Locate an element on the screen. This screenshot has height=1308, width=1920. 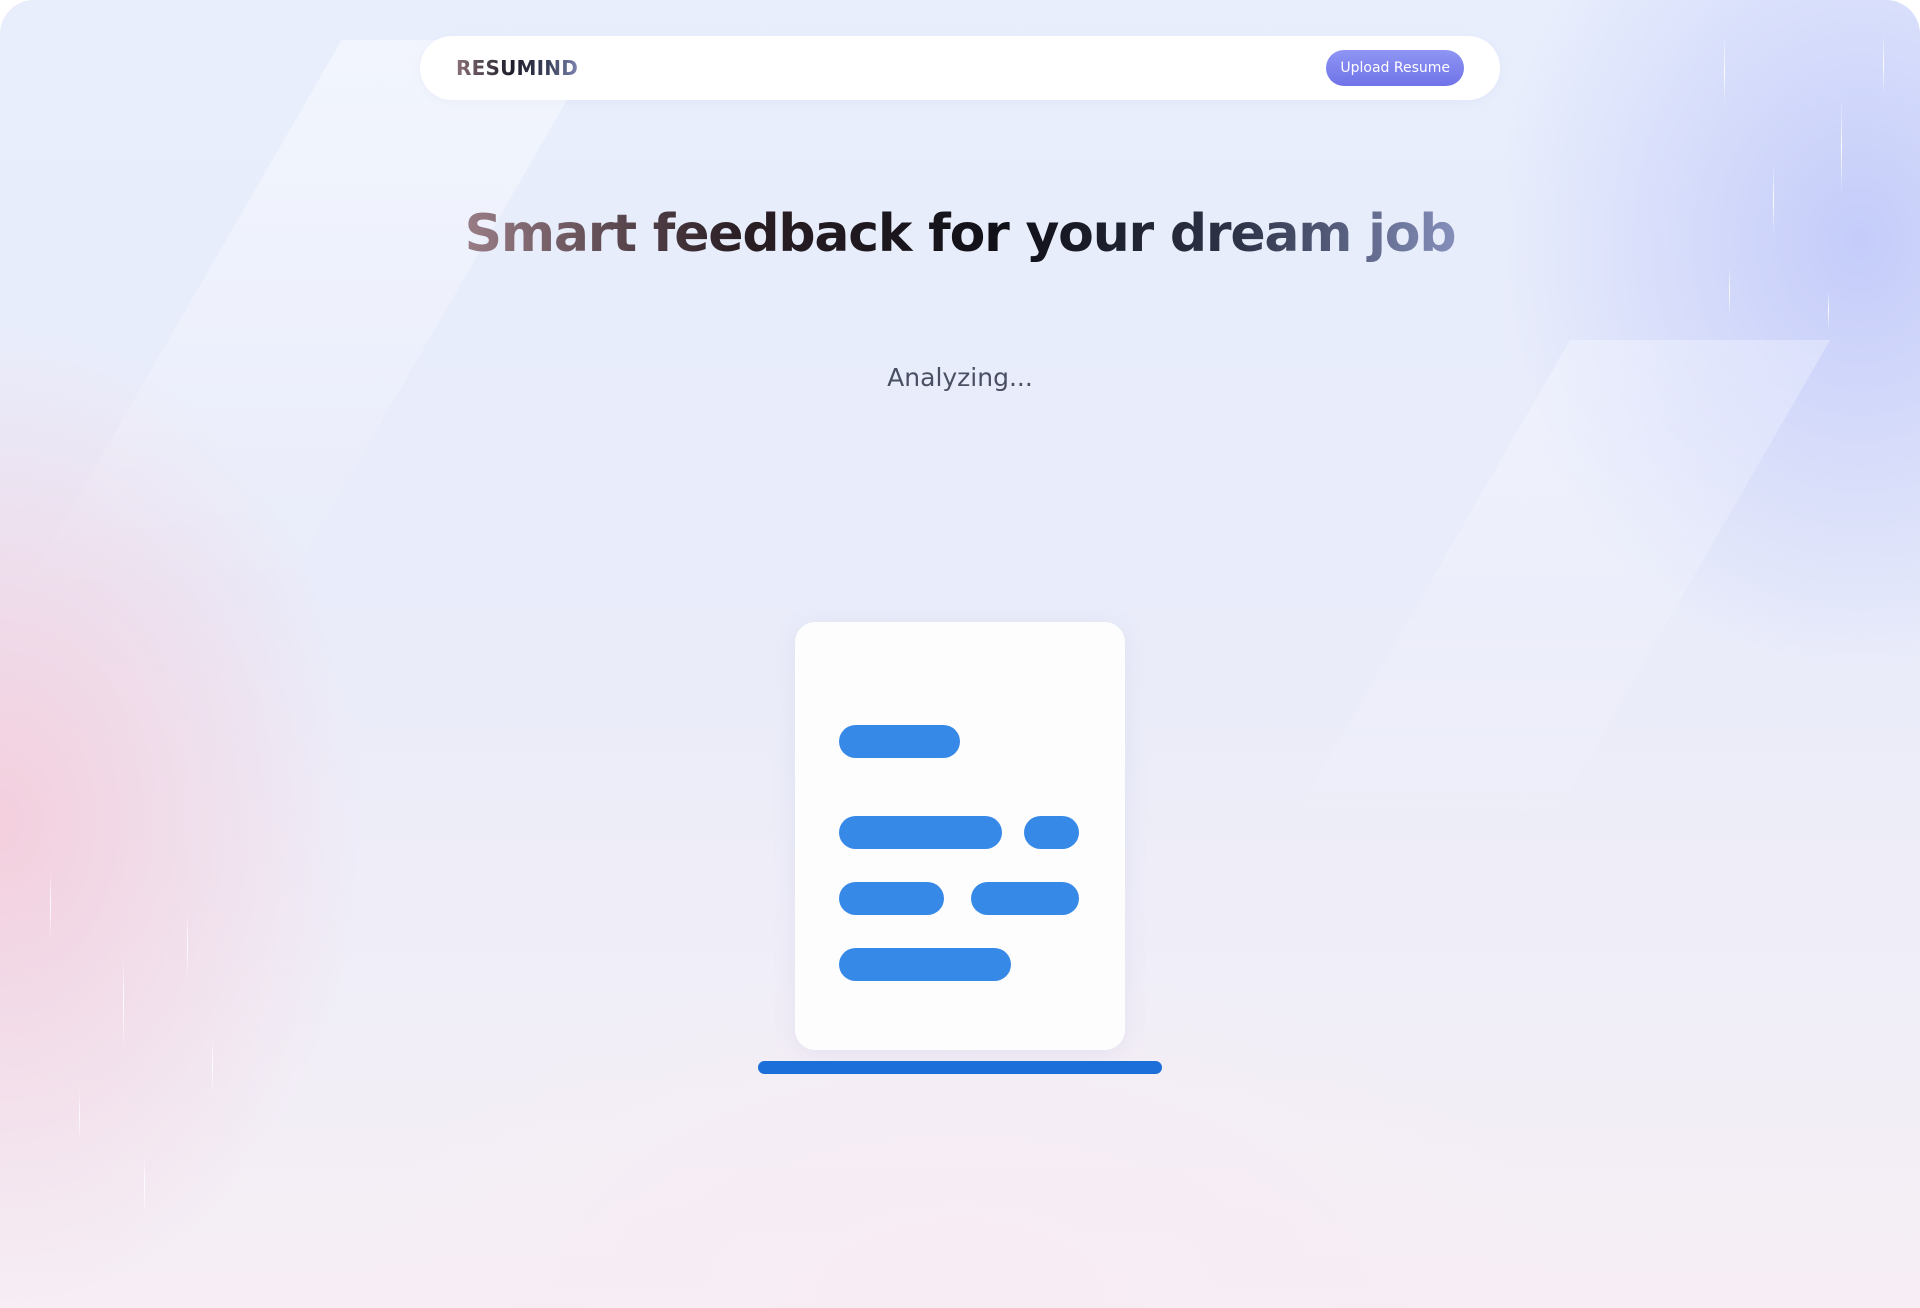
logo: RESUMIND is located at coordinates (517, 68).